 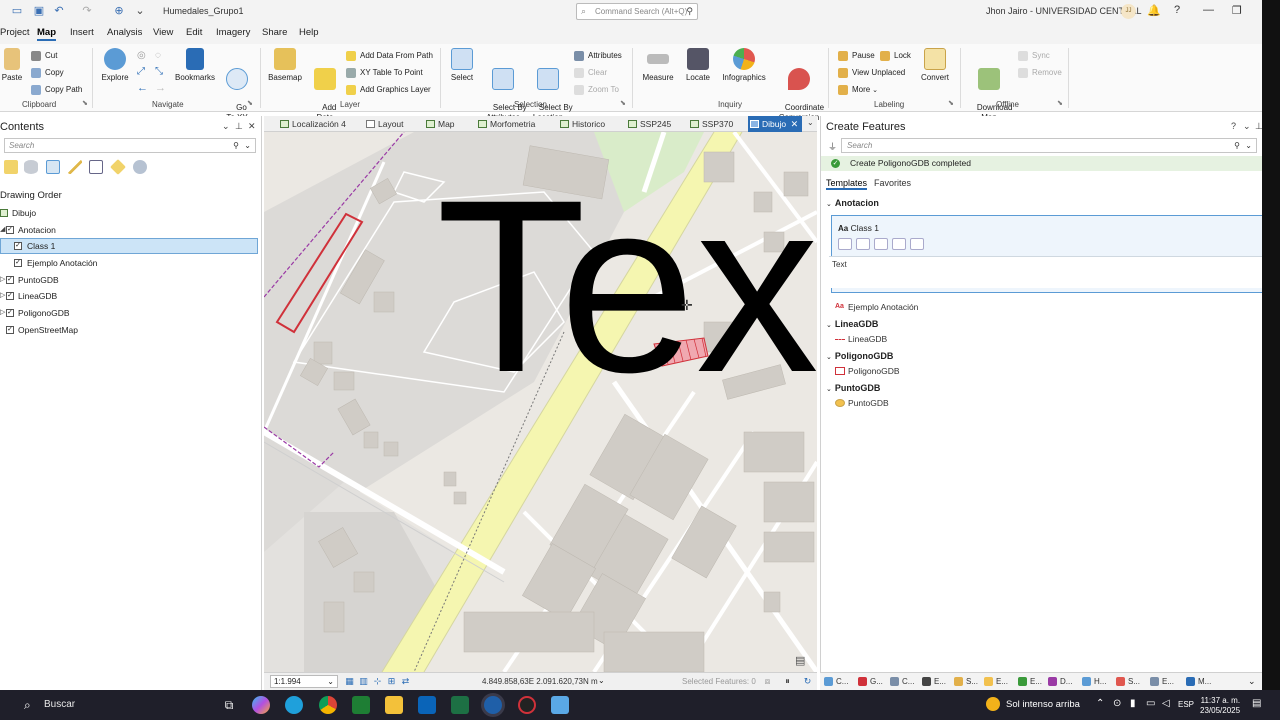 I want to click on template-puntogdb: PuntoGDB, so click(x=862, y=403).